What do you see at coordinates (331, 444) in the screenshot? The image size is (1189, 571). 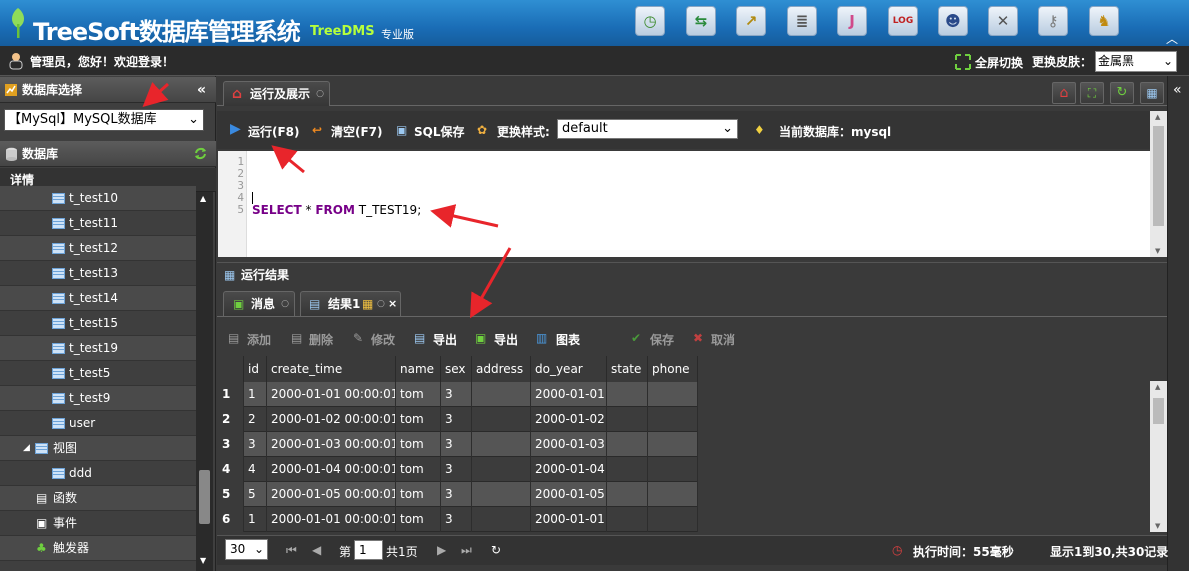 I see `table-cell: 2000-01-03 00:00:01` at bounding box center [331, 444].